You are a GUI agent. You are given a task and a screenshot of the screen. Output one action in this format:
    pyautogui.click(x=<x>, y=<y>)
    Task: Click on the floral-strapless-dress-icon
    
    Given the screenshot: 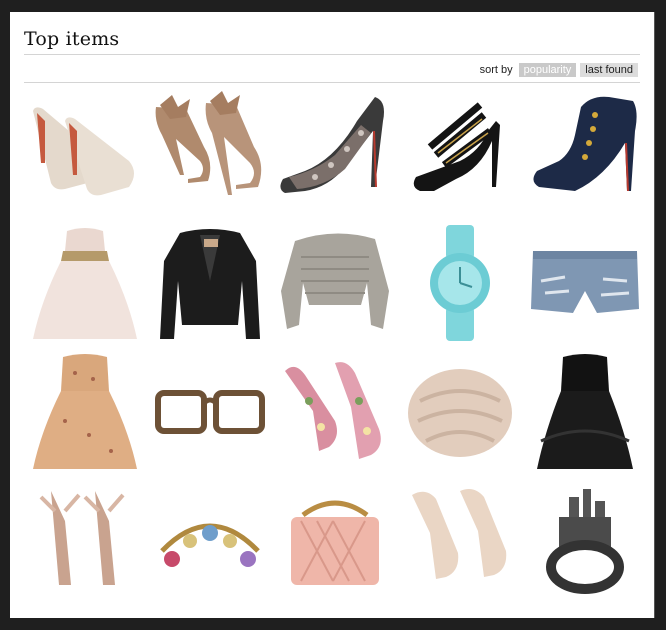 What is the action you would take?
    pyautogui.click(x=84, y=411)
    